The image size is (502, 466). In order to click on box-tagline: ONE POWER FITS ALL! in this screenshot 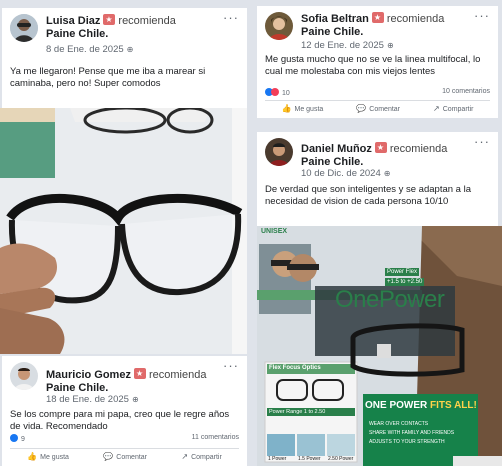, I will do `click(421, 405)`.